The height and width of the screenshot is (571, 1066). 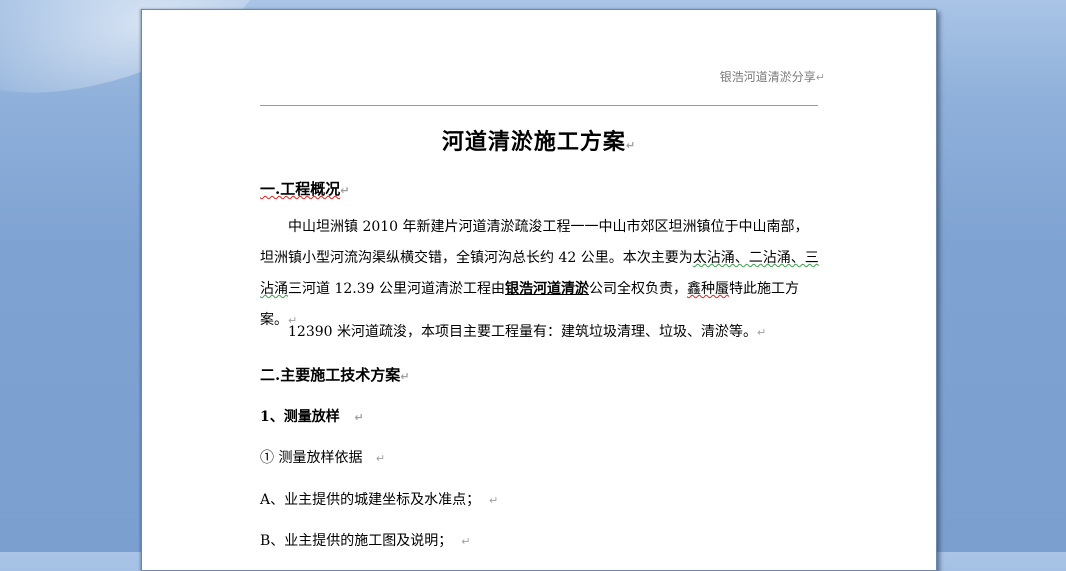 I want to click on list-item-a: A、业主提供的城建坐标及水准点； ↵, so click(x=379, y=500).